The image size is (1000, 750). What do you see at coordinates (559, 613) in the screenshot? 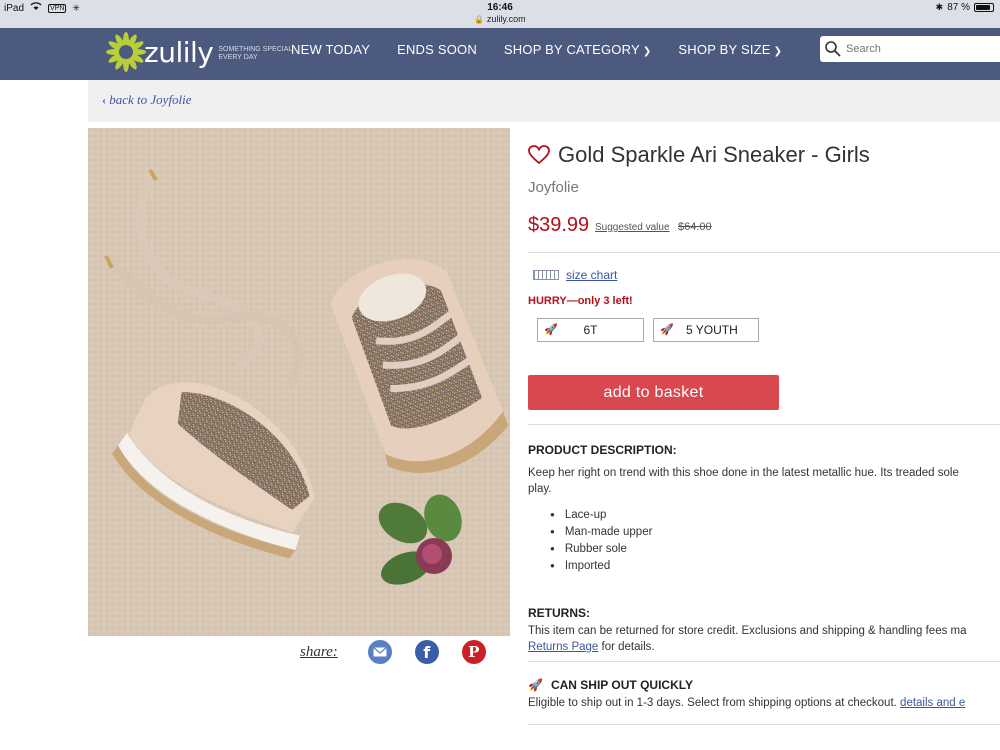
I see `returns-heading: RETURNS:` at bounding box center [559, 613].